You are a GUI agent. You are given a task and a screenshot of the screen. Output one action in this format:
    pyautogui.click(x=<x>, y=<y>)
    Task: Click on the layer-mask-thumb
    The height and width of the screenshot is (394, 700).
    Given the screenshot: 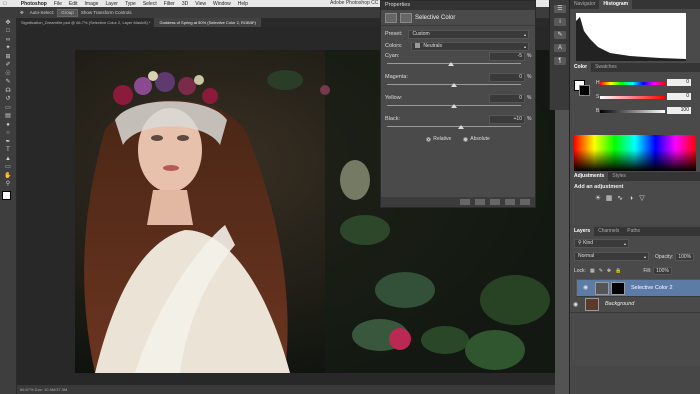 What is the action you would take?
    pyautogui.click(x=618, y=288)
    